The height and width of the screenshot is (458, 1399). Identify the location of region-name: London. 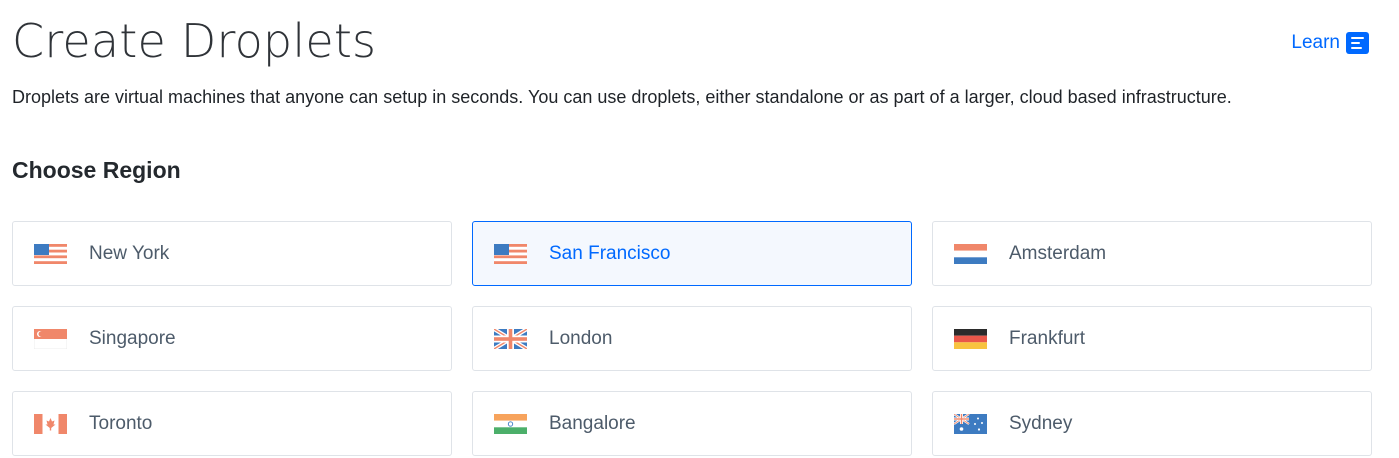
(581, 338).